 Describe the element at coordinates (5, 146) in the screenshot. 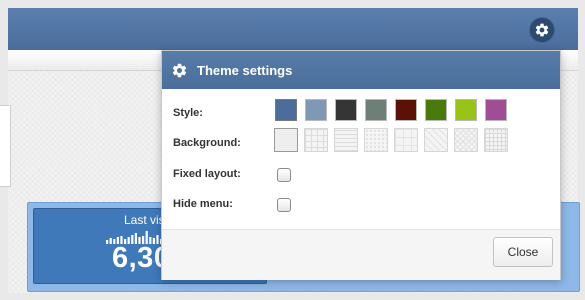

I see `side-widget-edge` at that location.